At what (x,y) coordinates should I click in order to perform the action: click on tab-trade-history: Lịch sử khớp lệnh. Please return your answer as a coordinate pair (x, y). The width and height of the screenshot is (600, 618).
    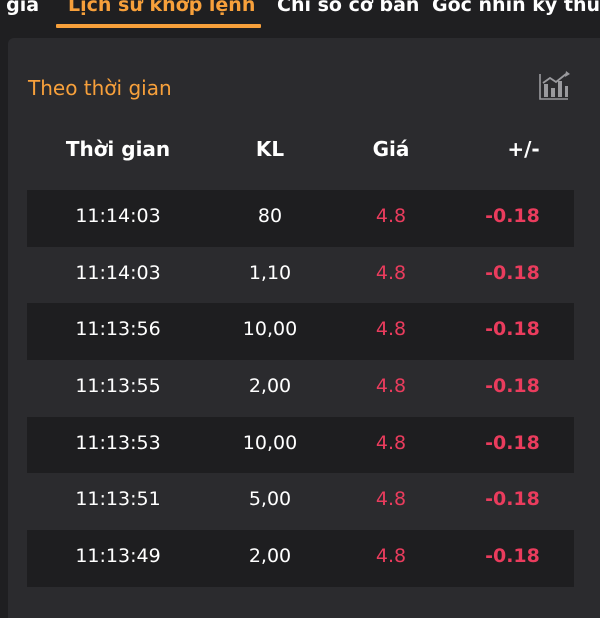
    Looking at the image, I should click on (161, 11).